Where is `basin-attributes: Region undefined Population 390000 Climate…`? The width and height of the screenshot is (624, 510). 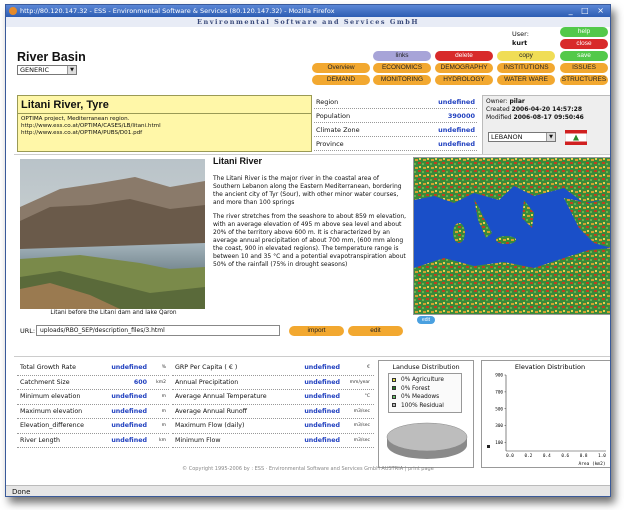
basin-attributes: Region undefined Population 390000 Climate… is located at coordinates (395, 123).